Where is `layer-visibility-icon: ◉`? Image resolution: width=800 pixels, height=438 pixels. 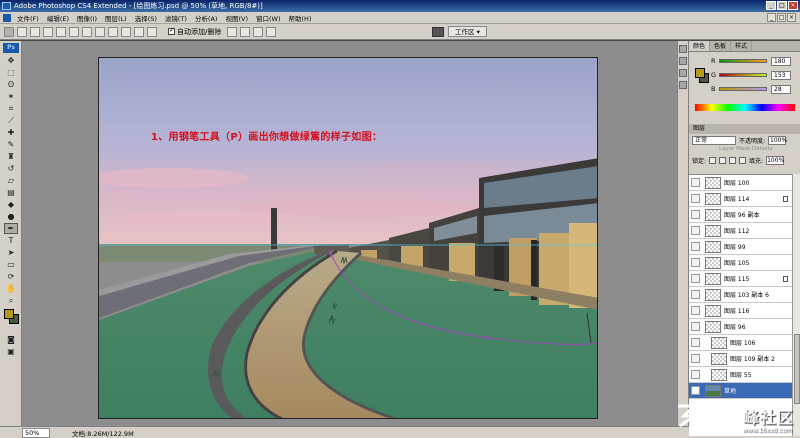
layer-visibility-icon: ◉ is located at coordinates (695, 390).